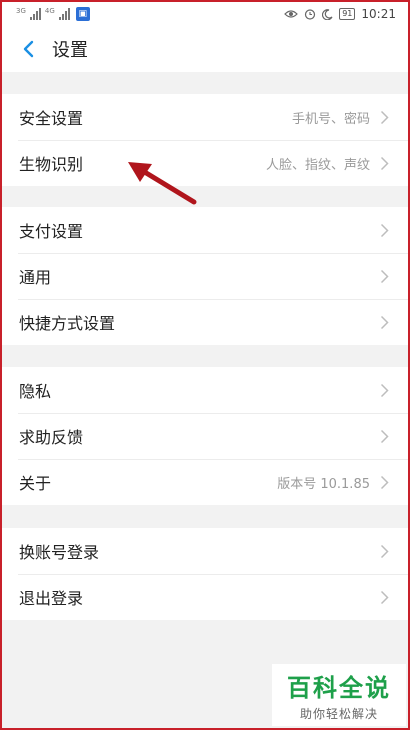 This screenshot has height=730, width=410. I want to click on notification-app-icon: ▣, so click(82, 14).